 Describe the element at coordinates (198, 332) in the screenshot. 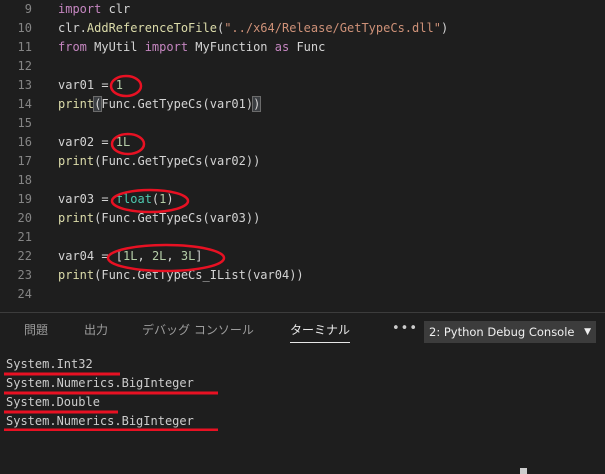

I see `tab-debug-console: デバッグ コンソール` at that location.